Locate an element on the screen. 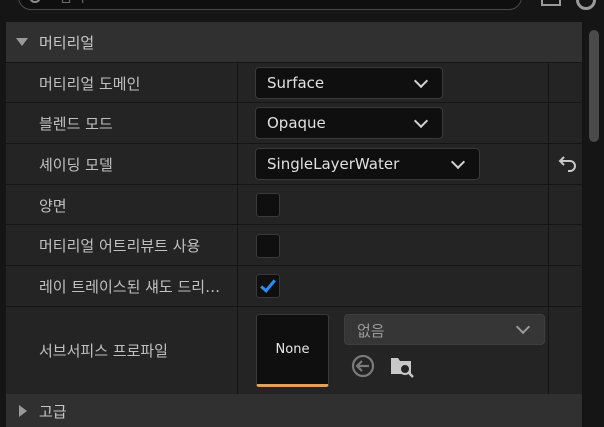 This screenshot has width=604, height=427. browse-asset-icon is located at coordinates (402, 366).